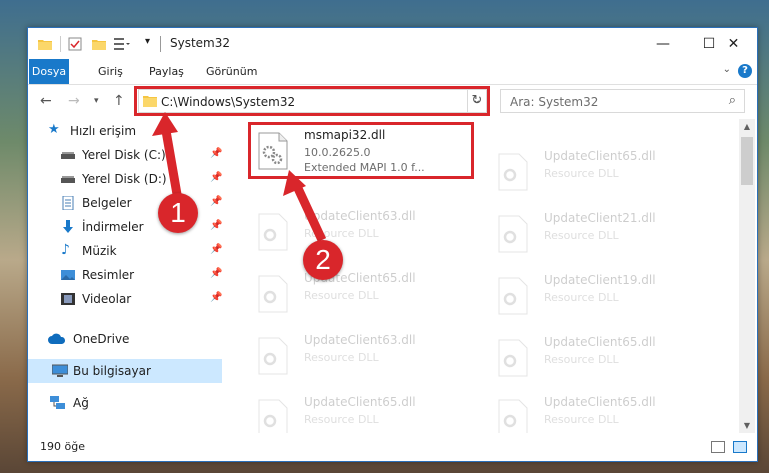 The height and width of the screenshot is (473, 769). I want to click on sidebar-item-label: Yerel Disk (C:), so click(124, 155).